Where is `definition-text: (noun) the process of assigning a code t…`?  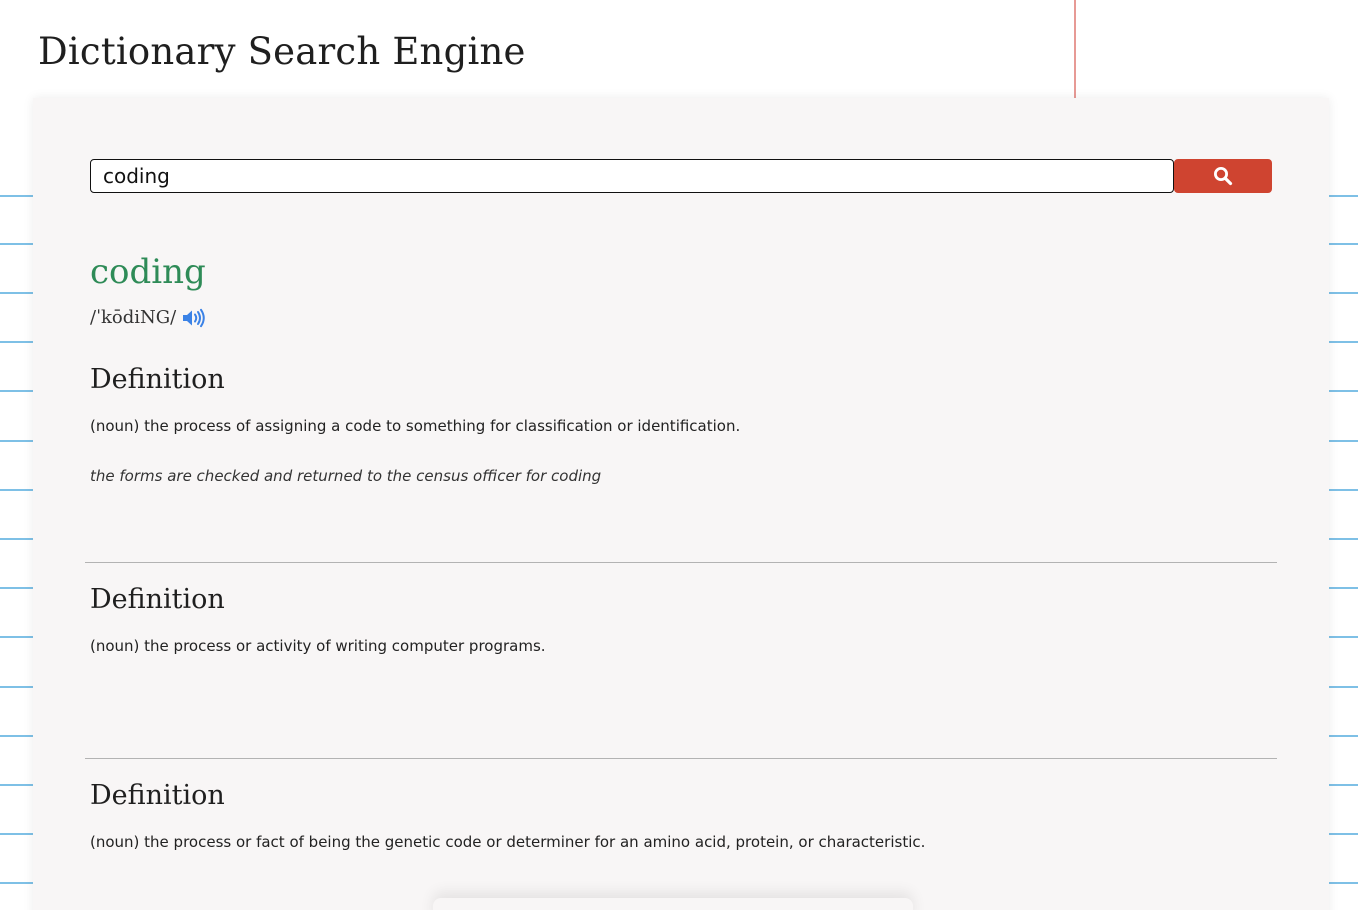 definition-text: (noun) the process of assigning a code t… is located at coordinates (415, 426).